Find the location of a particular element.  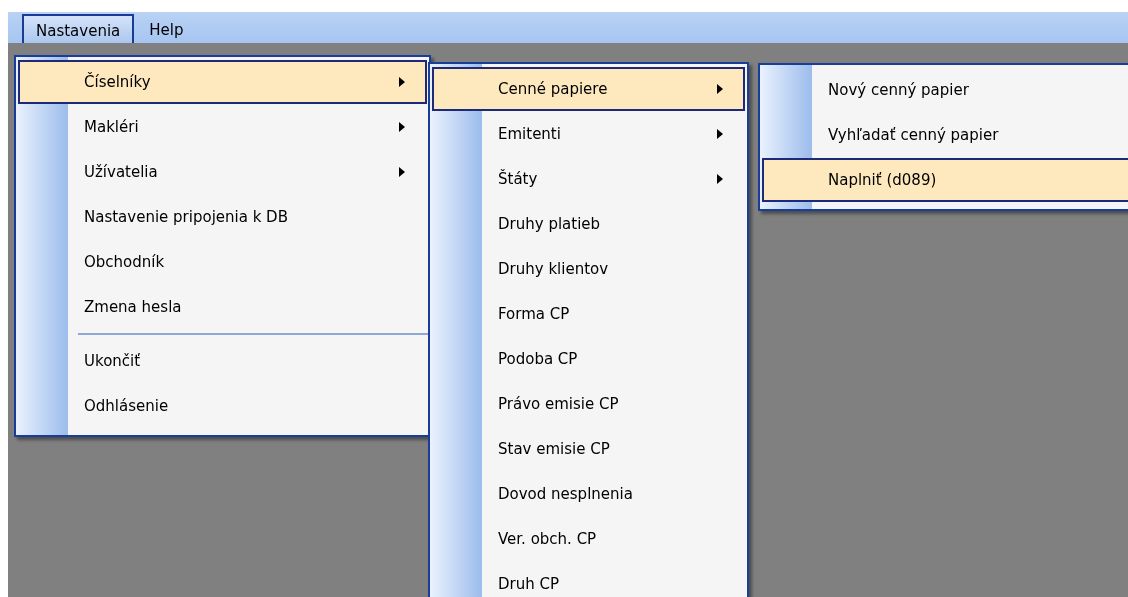

menu-item: Druhy klientov is located at coordinates (588, 269).